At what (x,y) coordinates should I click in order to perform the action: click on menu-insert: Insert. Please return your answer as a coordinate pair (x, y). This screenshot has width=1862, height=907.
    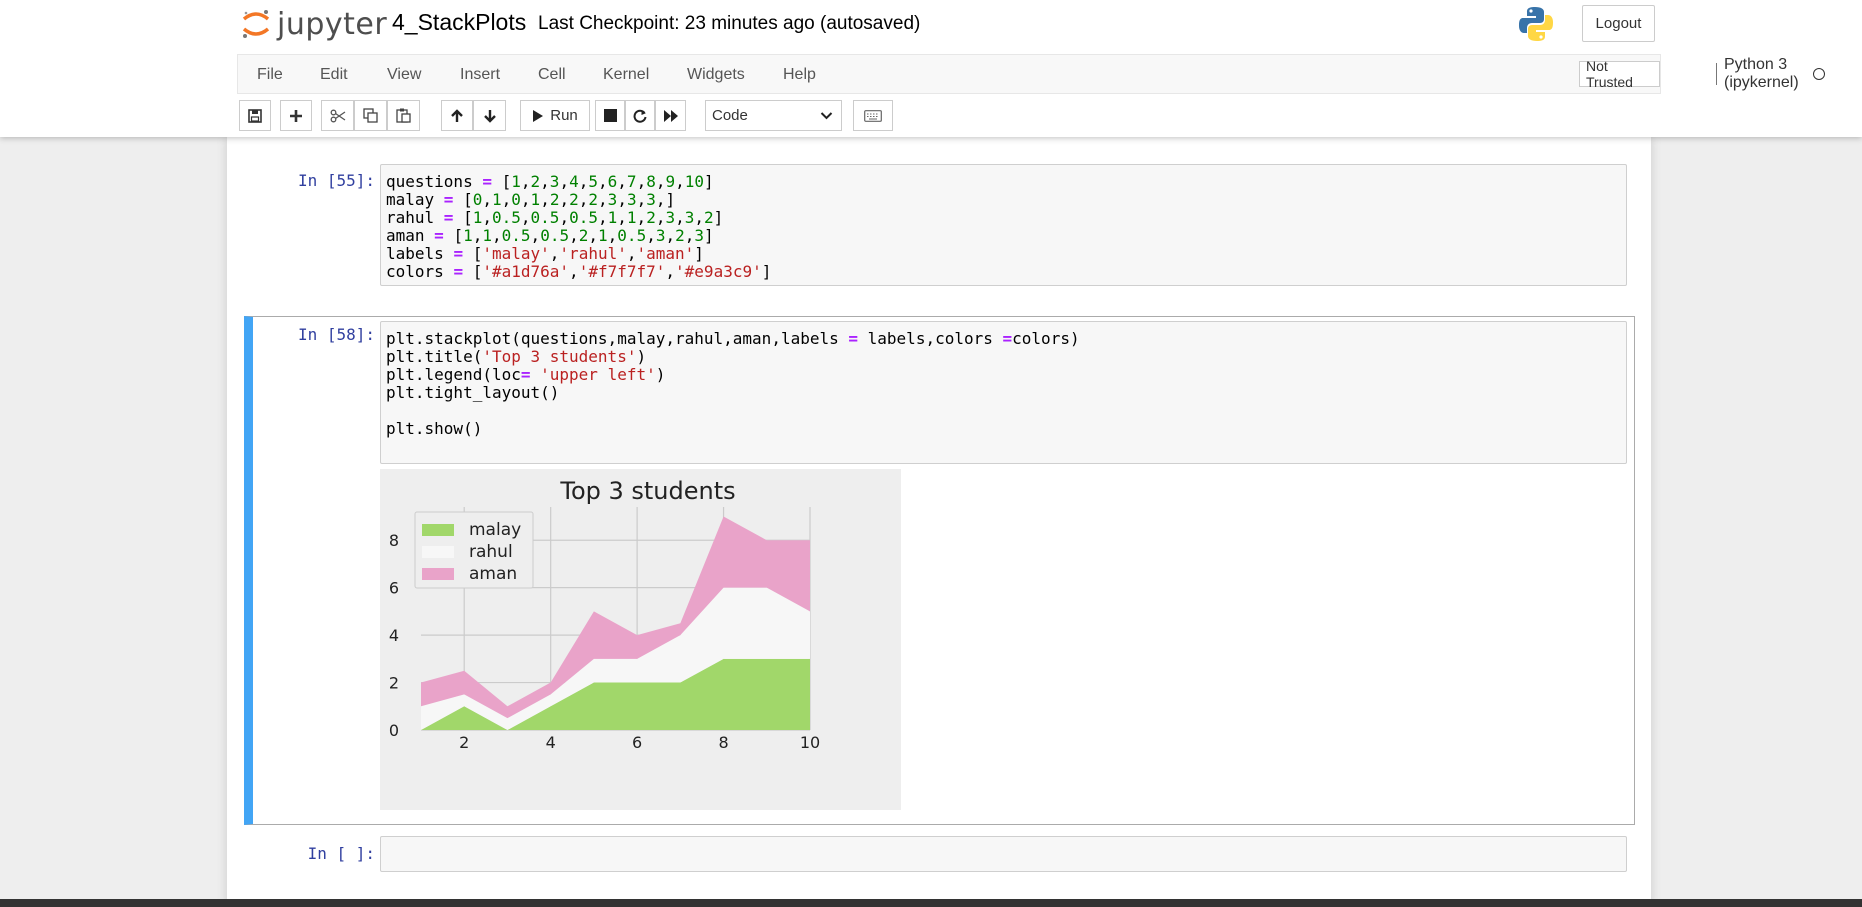
    Looking at the image, I should click on (480, 75).